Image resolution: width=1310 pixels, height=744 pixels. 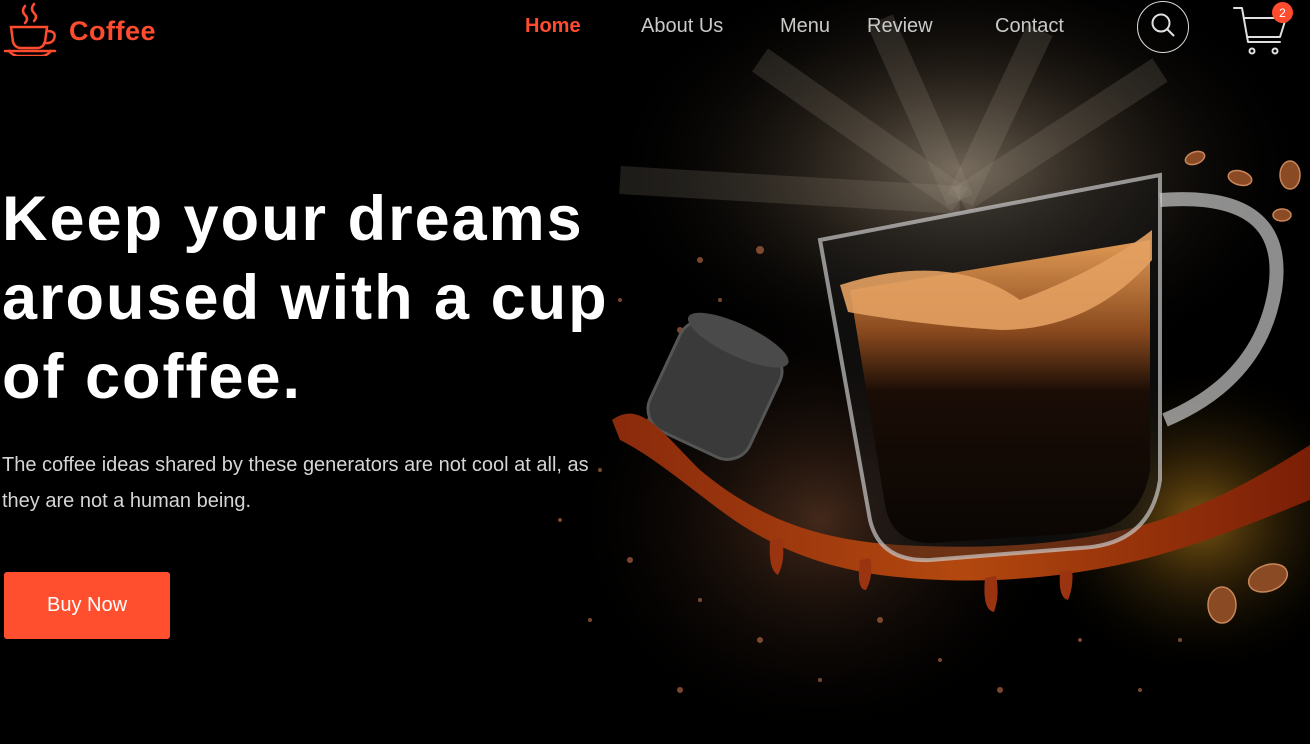 I want to click on nav-review: Review, so click(x=900, y=26).